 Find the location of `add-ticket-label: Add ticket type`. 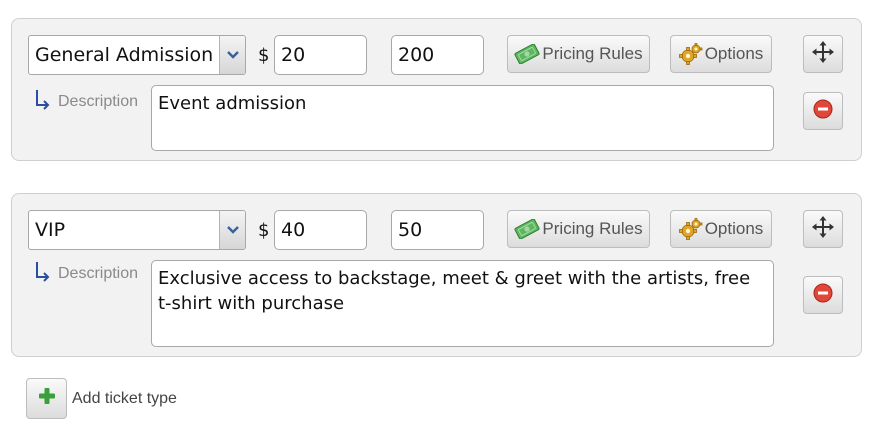

add-ticket-label: Add ticket type is located at coordinates (124, 399).